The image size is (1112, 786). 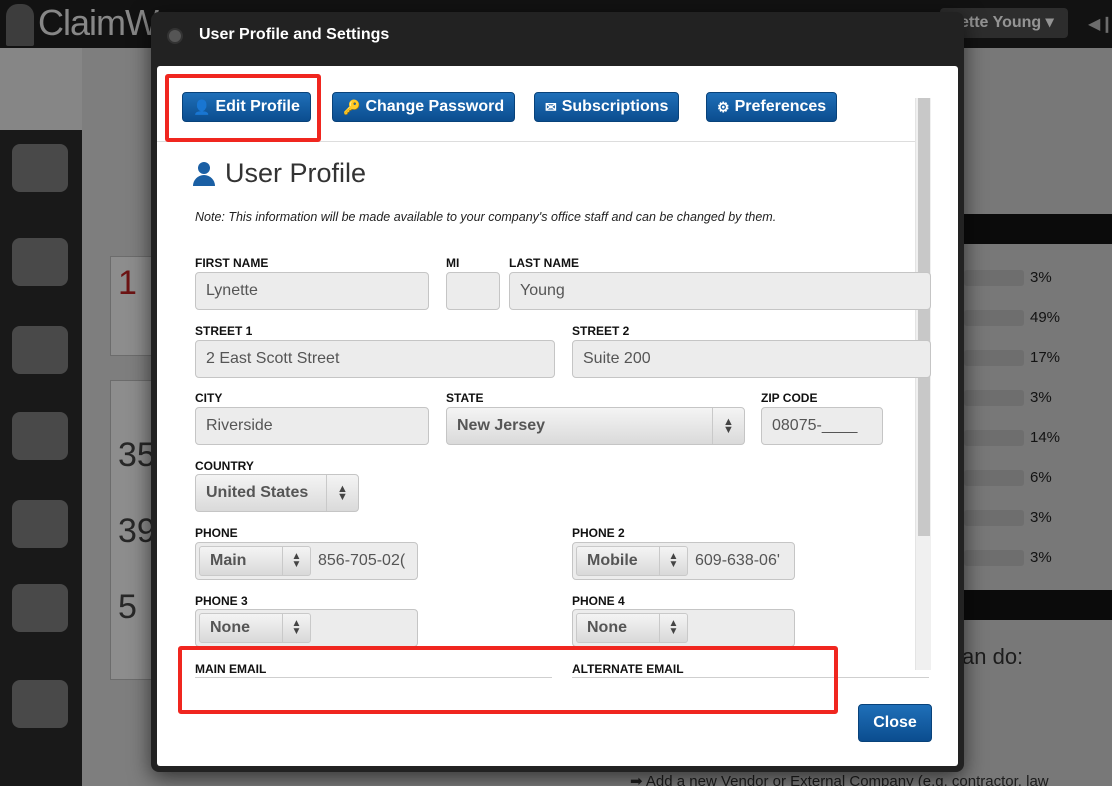 What do you see at coordinates (607, 627) in the screenshot?
I see `phone4-type-value: None` at bounding box center [607, 627].